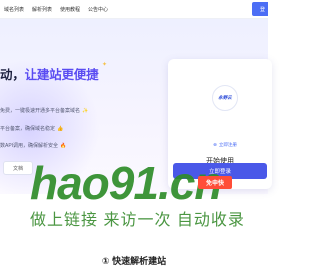 The image size is (320, 270). Describe the element at coordinates (85, 111) in the screenshot. I see `sparkles-icon: ✨` at that location.